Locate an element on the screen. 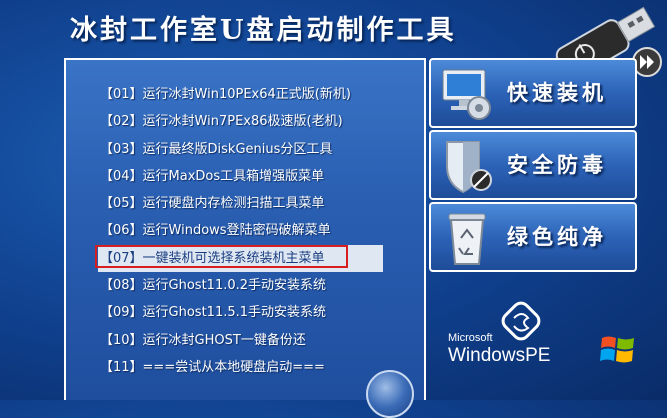  menu-item-06: 【06】运行Windows登陆密码破解菜单 is located at coordinates (241, 230).